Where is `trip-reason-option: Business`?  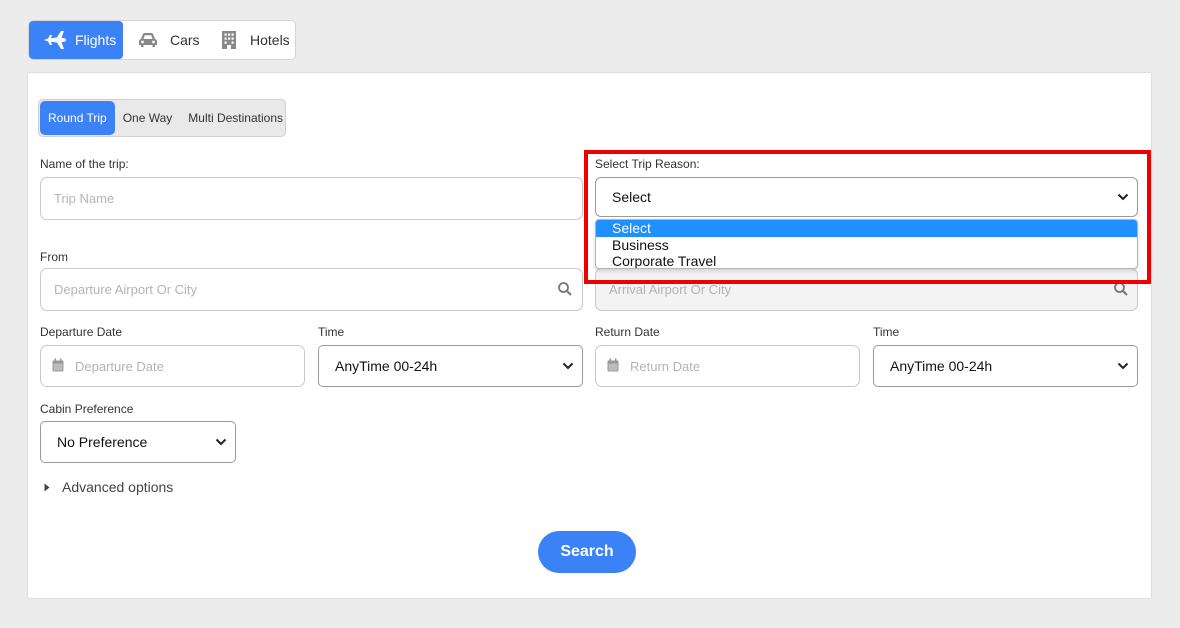 trip-reason-option: Business is located at coordinates (866, 245).